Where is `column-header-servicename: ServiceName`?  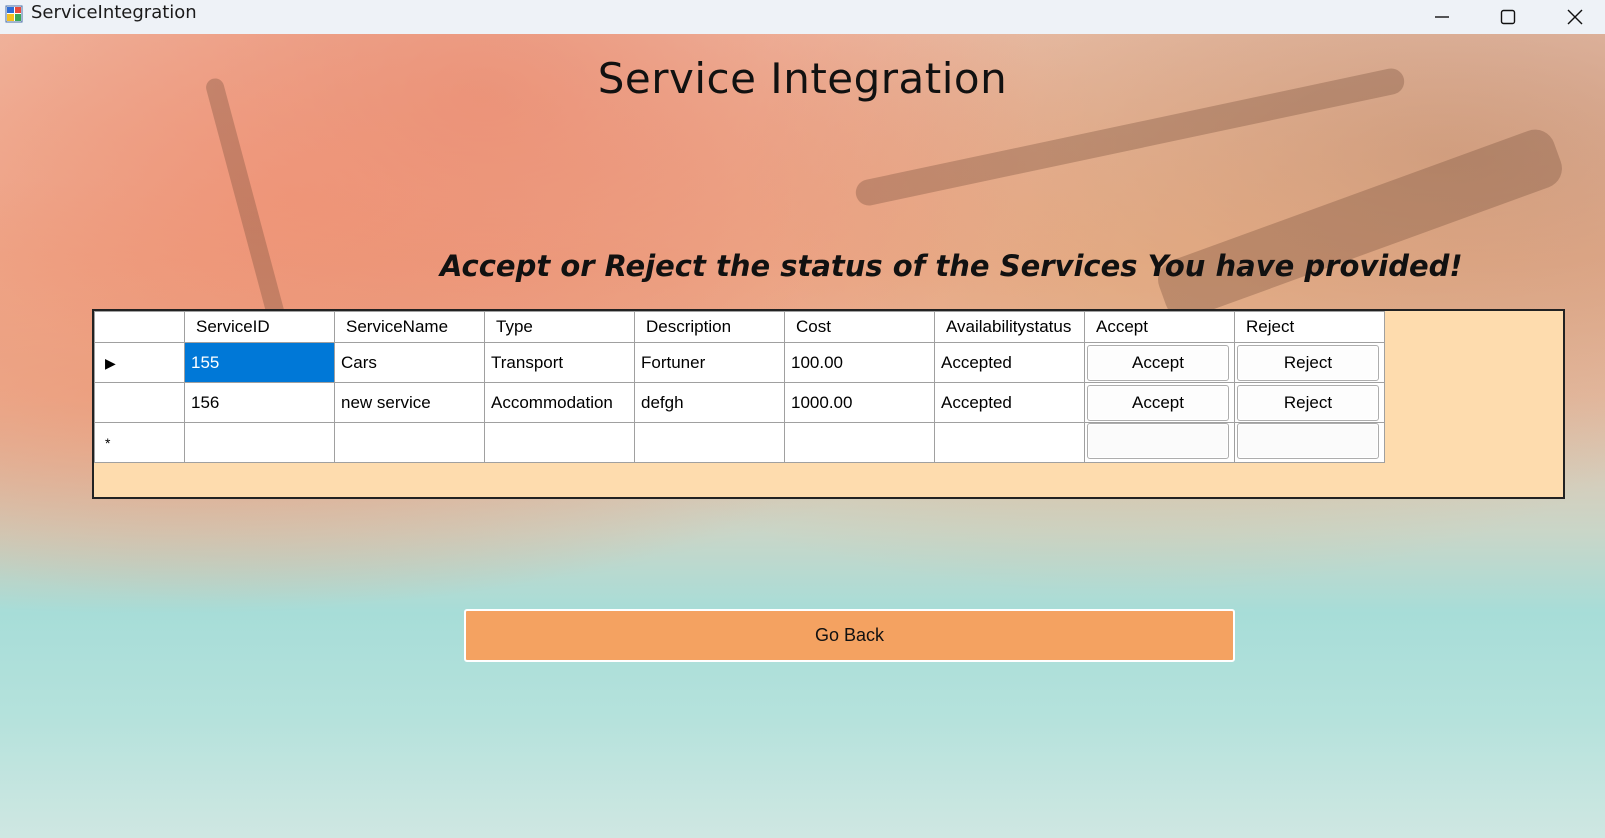
column-header-servicename: ServiceName is located at coordinates (409, 327).